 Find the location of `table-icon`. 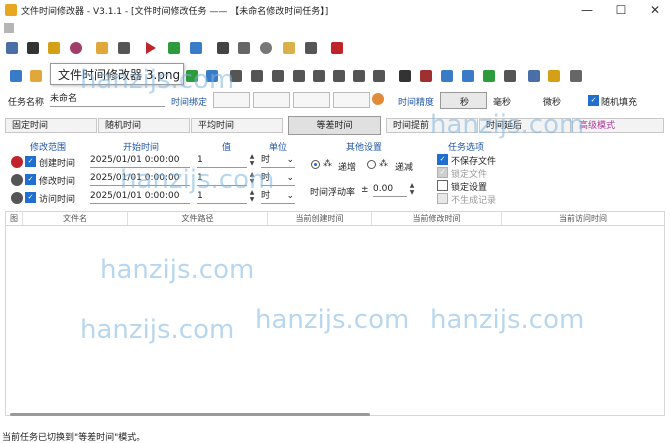

table-icon is located at coordinates (554, 76).